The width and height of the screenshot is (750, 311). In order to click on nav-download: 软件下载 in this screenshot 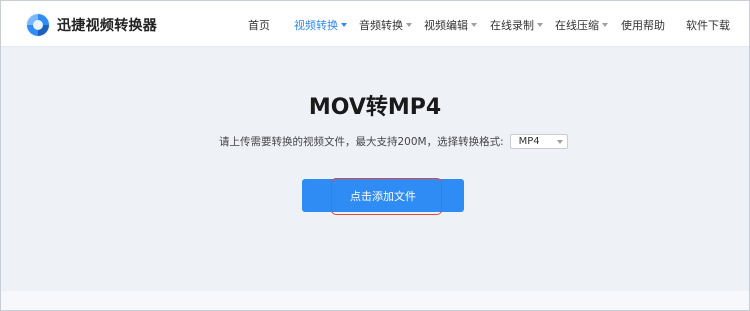, I will do `click(708, 25)`.